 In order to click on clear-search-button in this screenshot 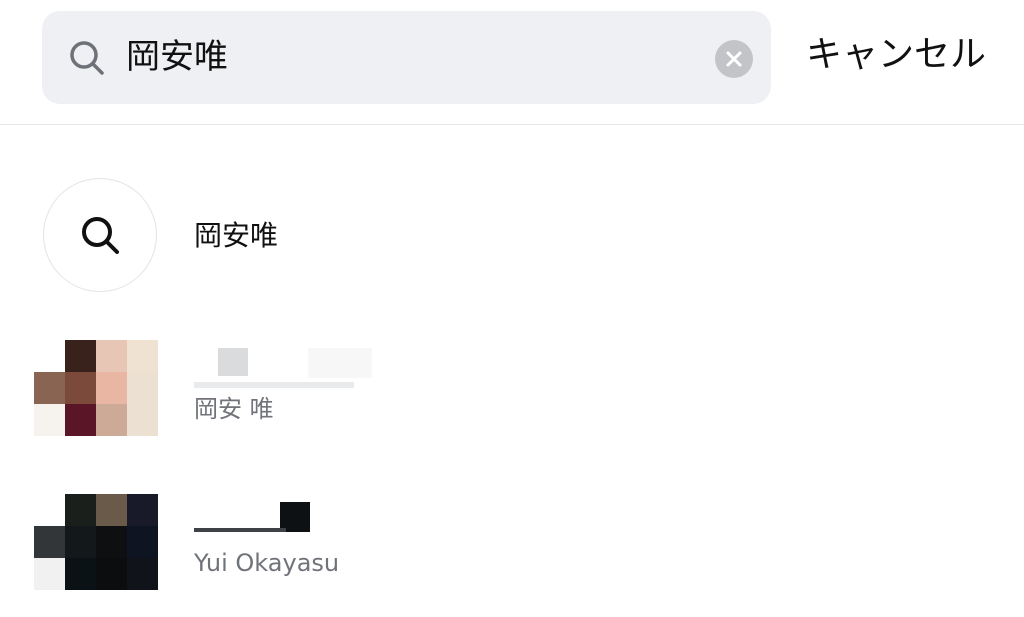, I will do `click(734, 59)`.